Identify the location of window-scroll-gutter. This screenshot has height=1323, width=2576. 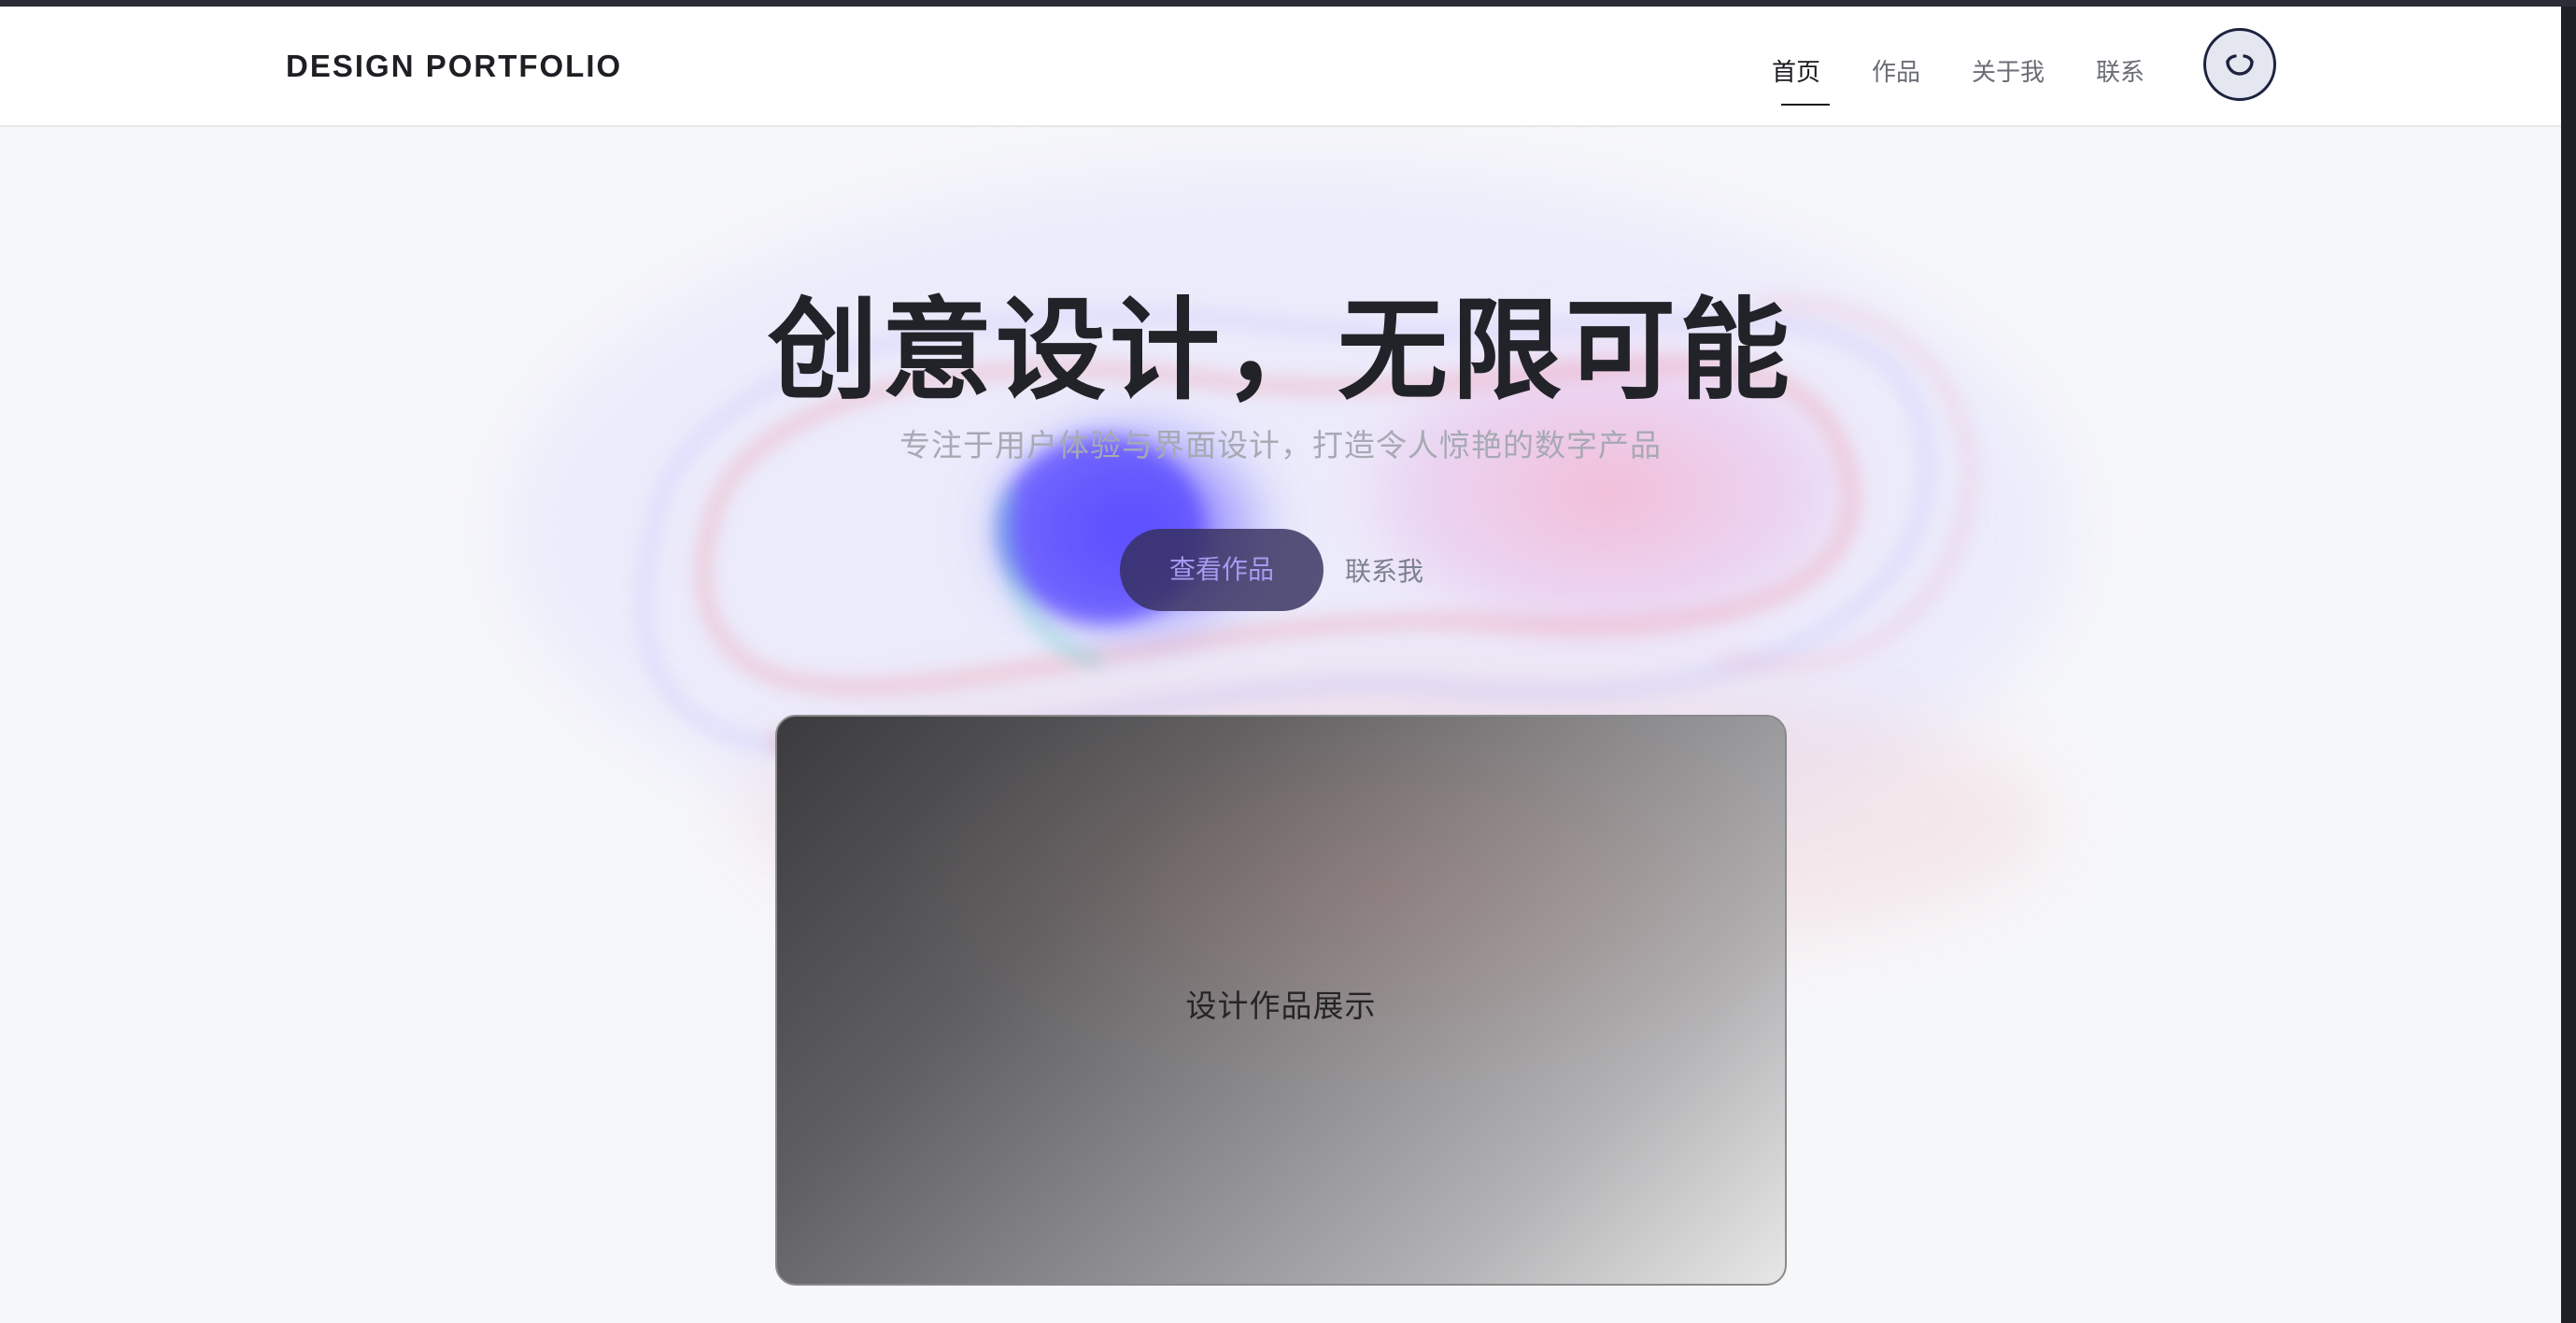
(2568, 665).